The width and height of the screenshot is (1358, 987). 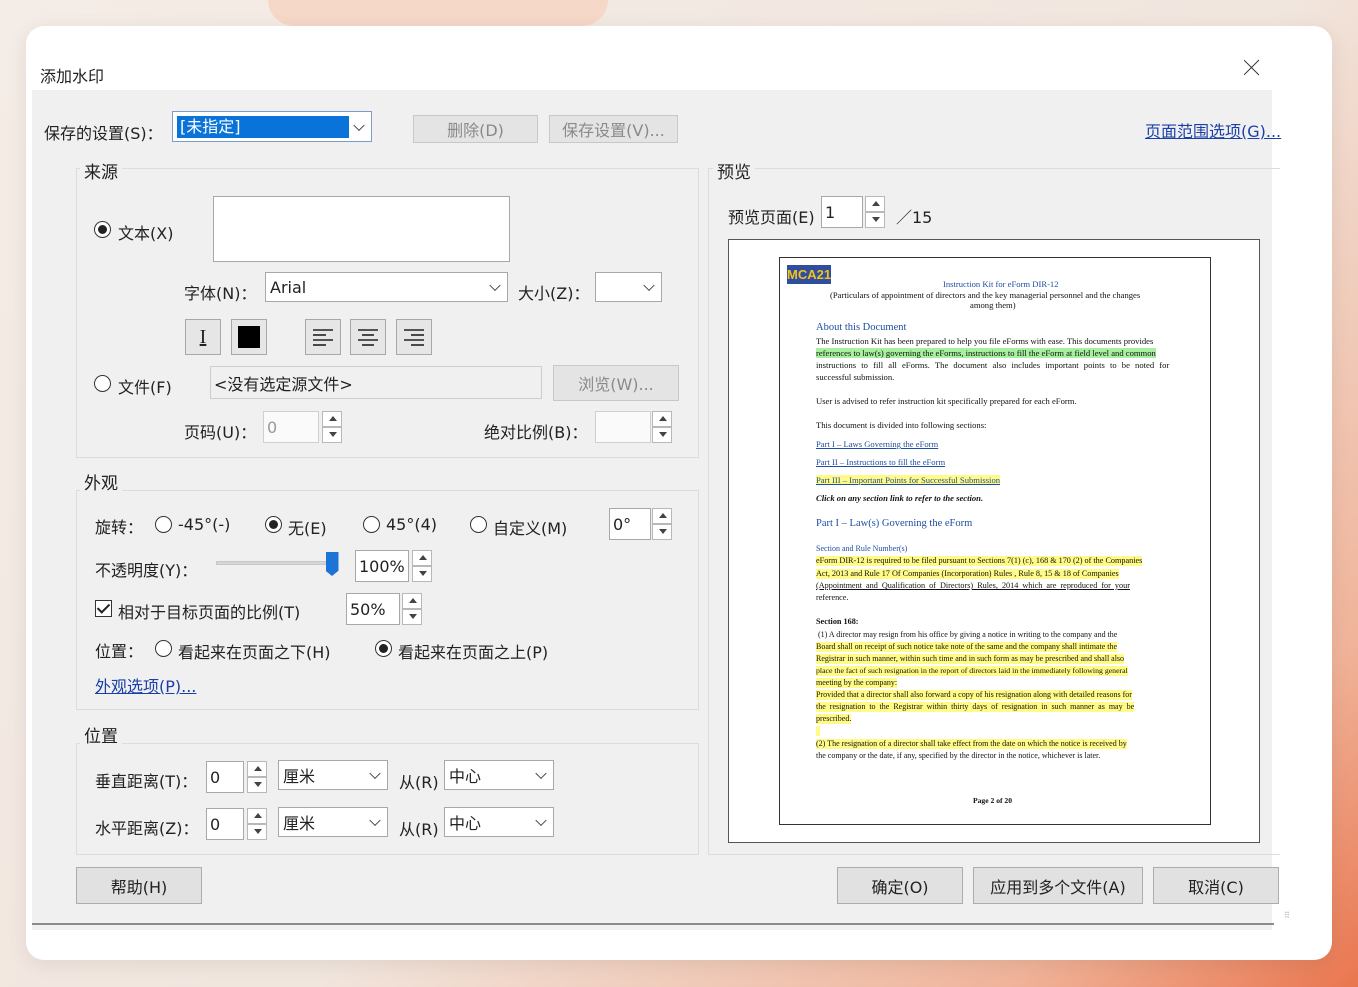 What do you see at coordinates (119, 527) in the screenshot?
I see `rotation-label: 旋转：` at bounding box center [119, 527].